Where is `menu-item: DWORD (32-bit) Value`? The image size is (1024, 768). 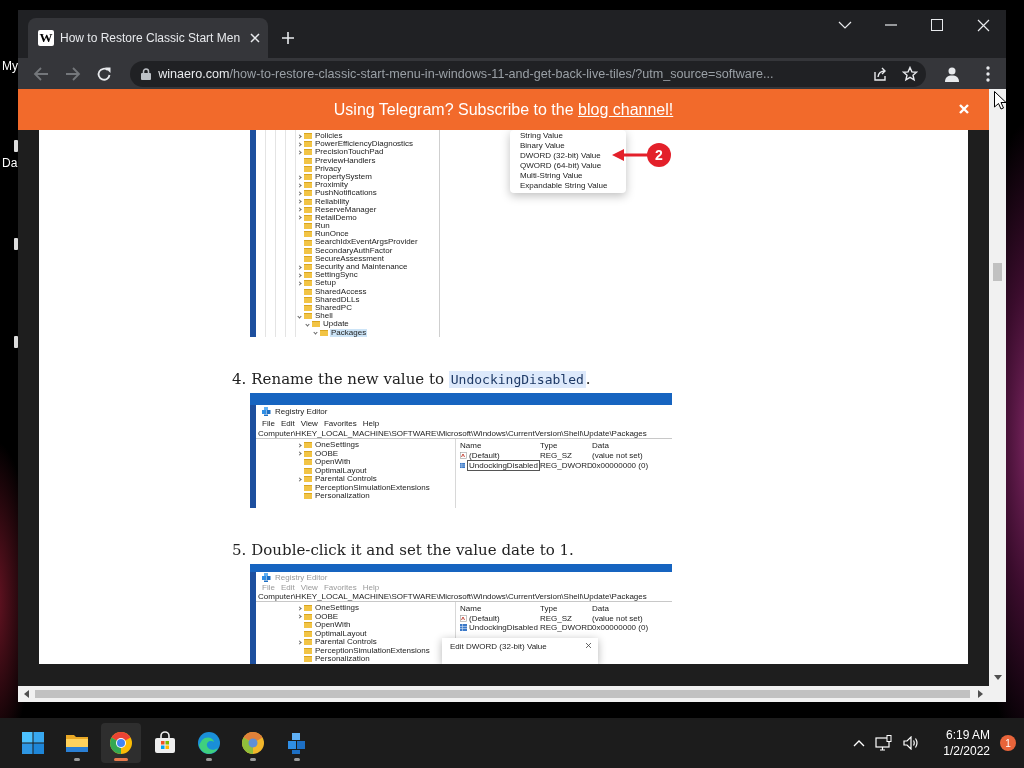 menu-item: DWORD (32-bit) Value is located at coordinates (560, 155).